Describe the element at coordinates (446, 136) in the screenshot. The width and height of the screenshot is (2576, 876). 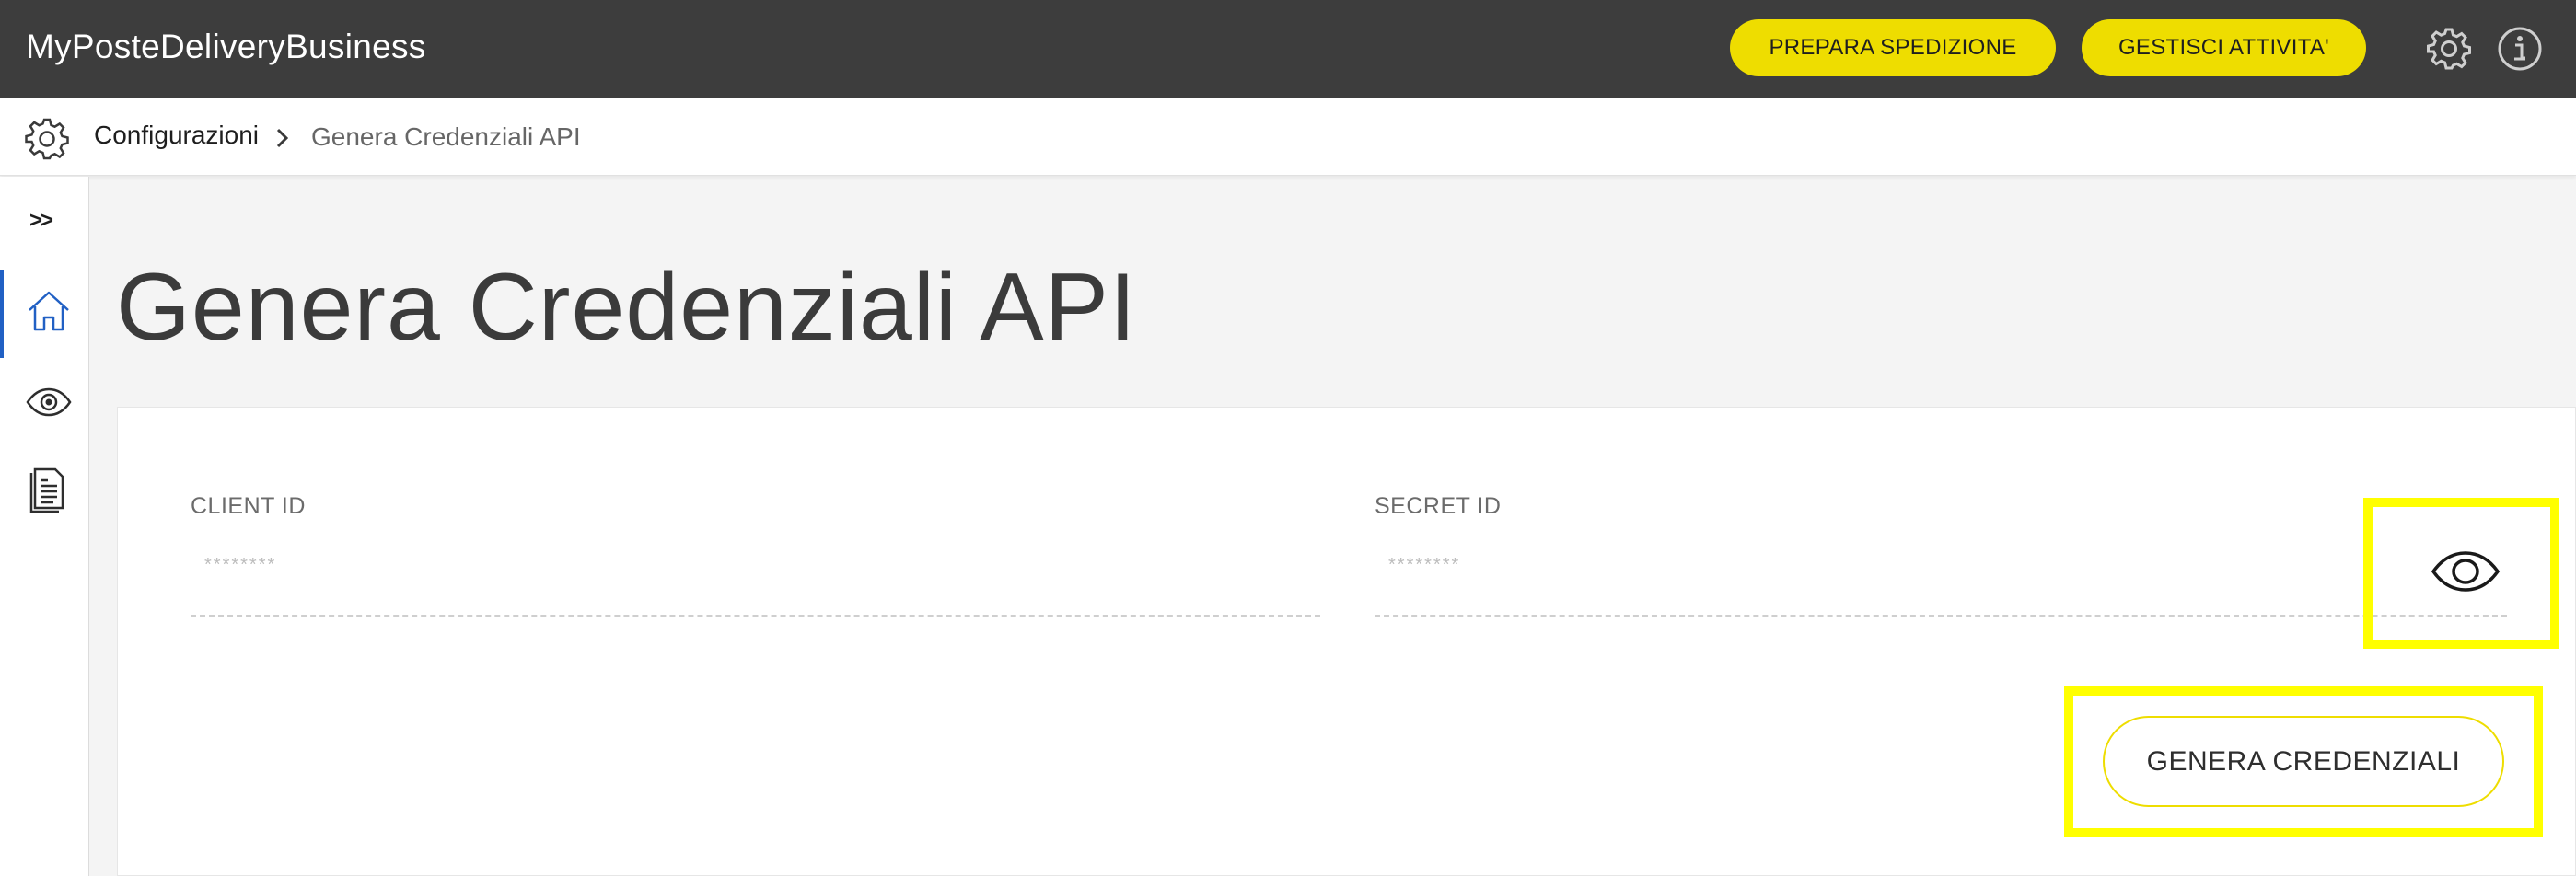
I see `breadcrumb-current: Genera Credenziali API` at that location.